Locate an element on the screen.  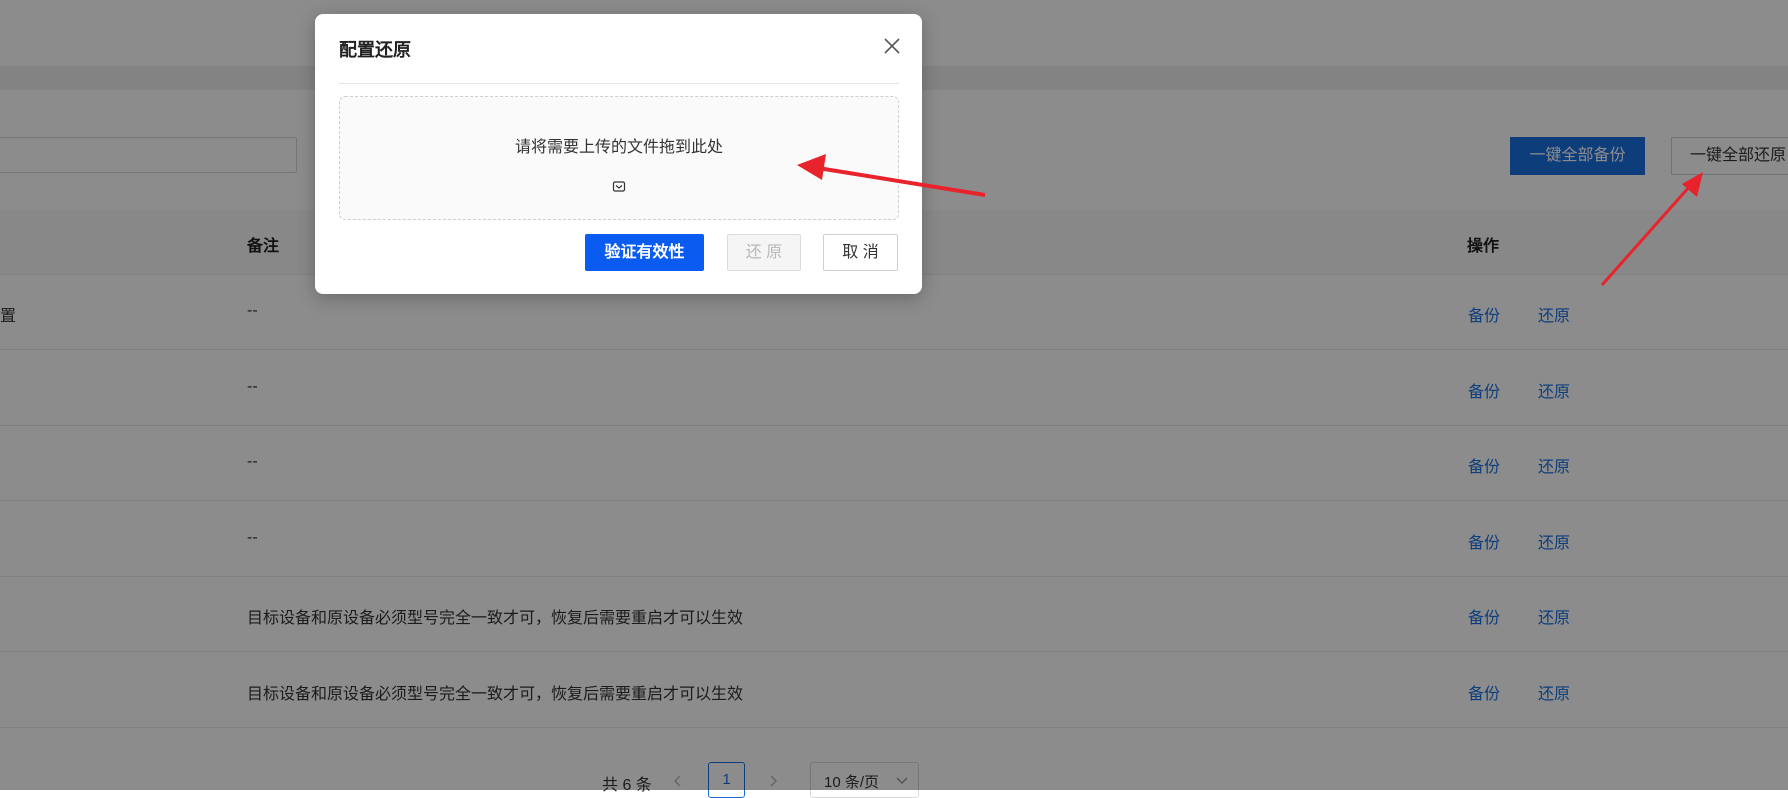
dropzone-text: 请将需要上传的文件拖到此处 is located at coordinates (618, 147).